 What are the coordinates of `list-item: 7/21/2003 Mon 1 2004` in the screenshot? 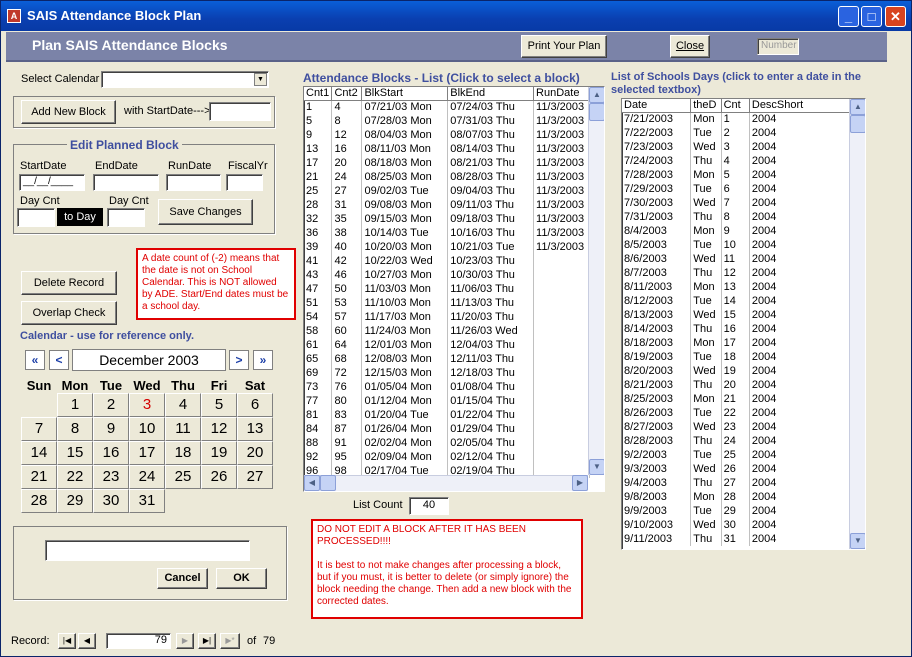 It's located at (737, 119).